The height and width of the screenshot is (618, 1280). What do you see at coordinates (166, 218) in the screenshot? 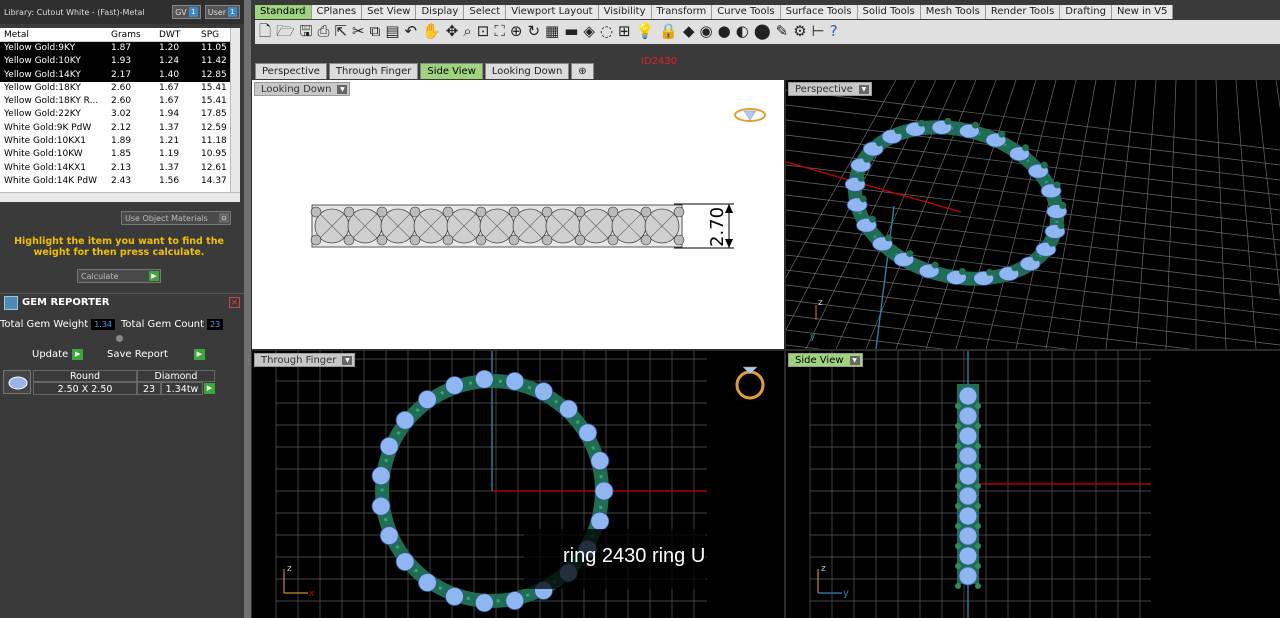
I see `use-object-materials-label: Use Object Materials` at bounding box center [166, 218].